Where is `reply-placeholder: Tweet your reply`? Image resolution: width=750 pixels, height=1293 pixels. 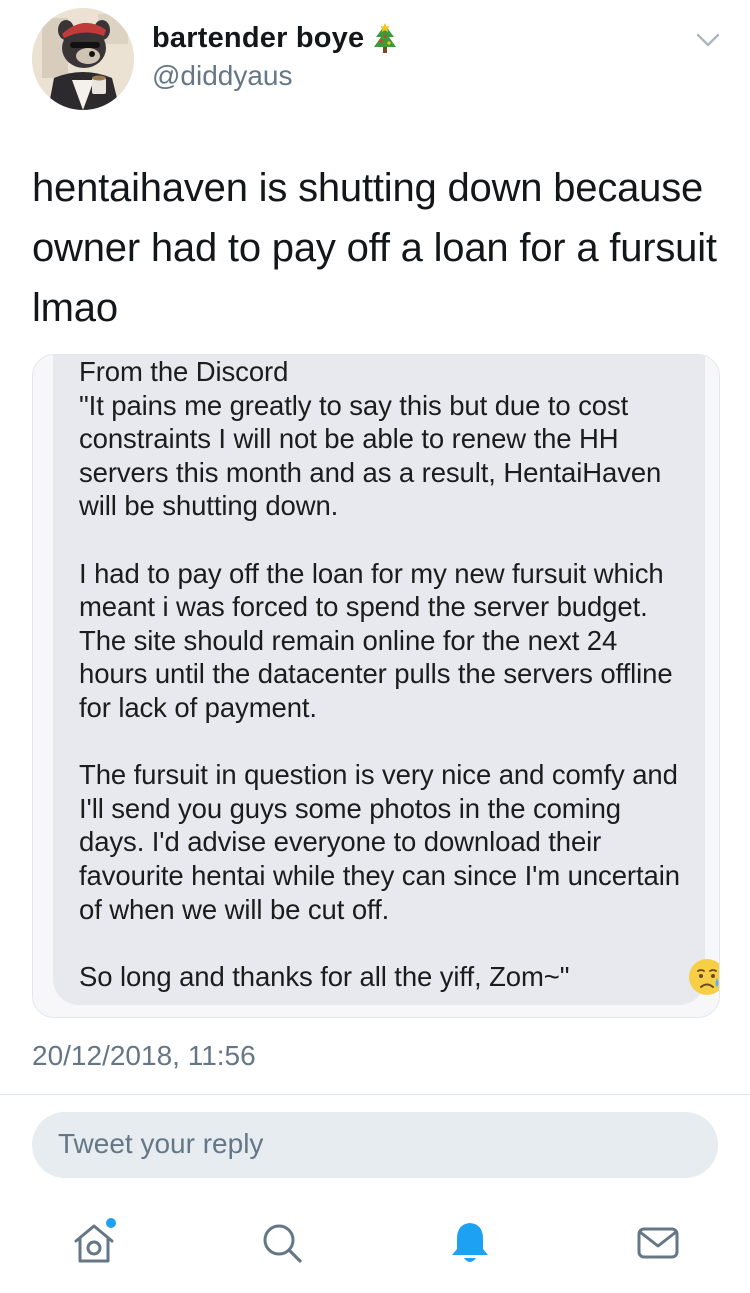 reply-placeholder: Tweet your reply is located at coordinates (161, 1143).